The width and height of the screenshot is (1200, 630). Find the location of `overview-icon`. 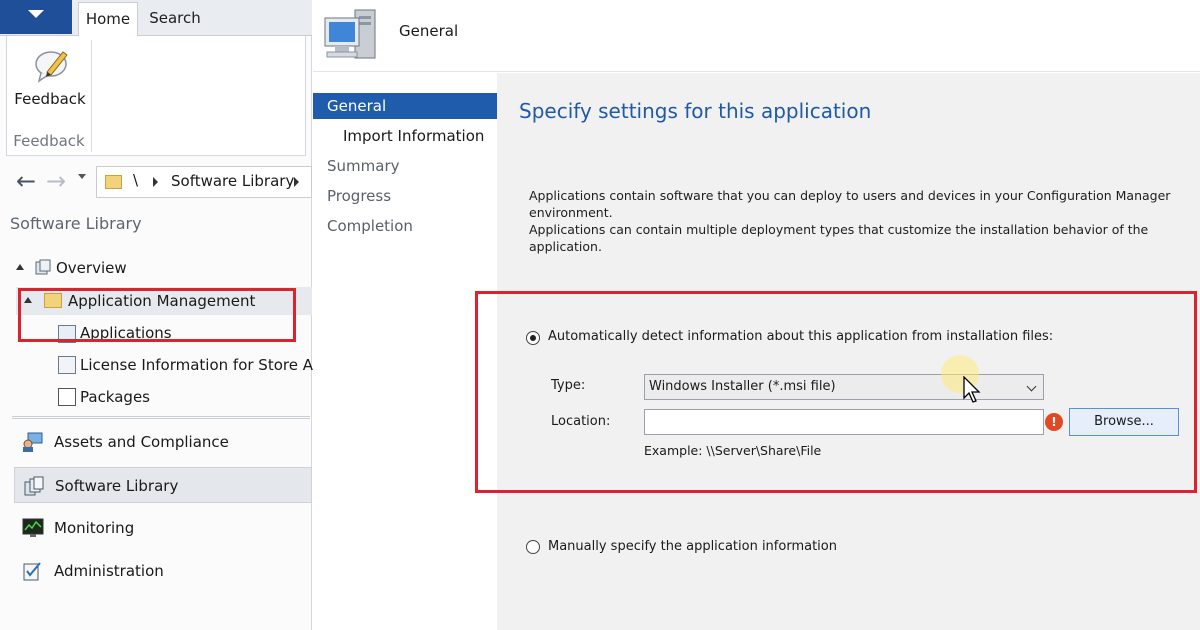

overview-icon is located at coordinates (43, 267).